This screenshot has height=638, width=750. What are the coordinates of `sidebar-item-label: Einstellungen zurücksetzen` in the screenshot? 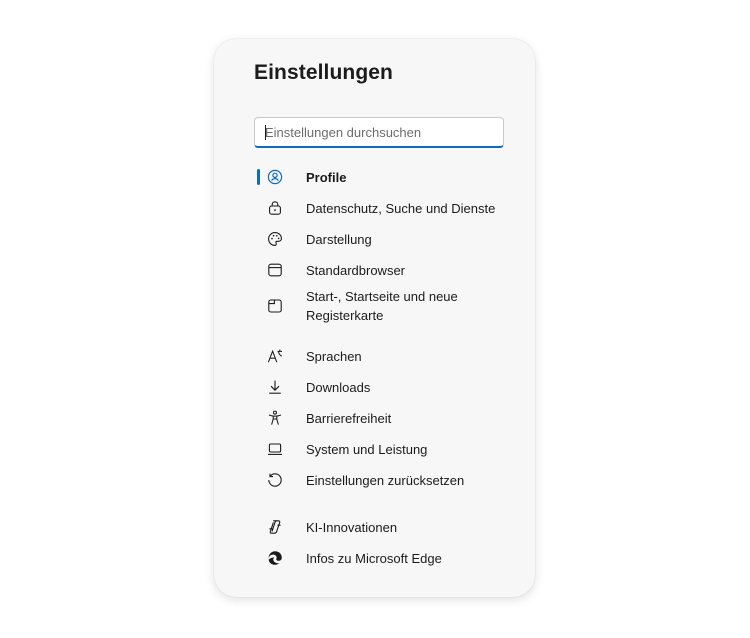 It's located at (385, 480).